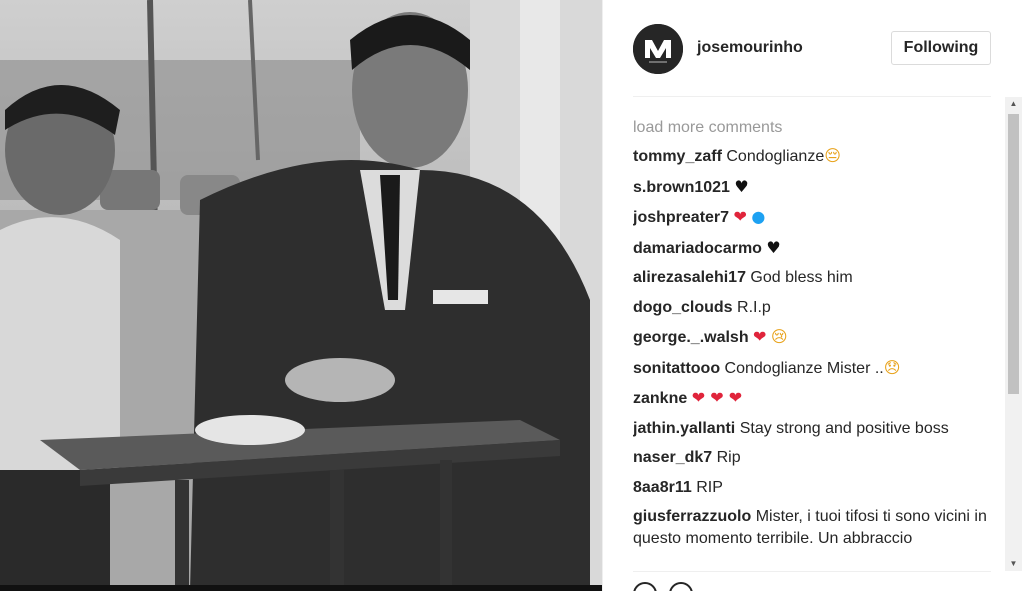 Image resolution: width=1022 pixels, height=591 pixels. Describe the element at coordinates (814, 398) in the screenshot. I see `comment-item: zankne ❤ ❤ ❤` at that location.